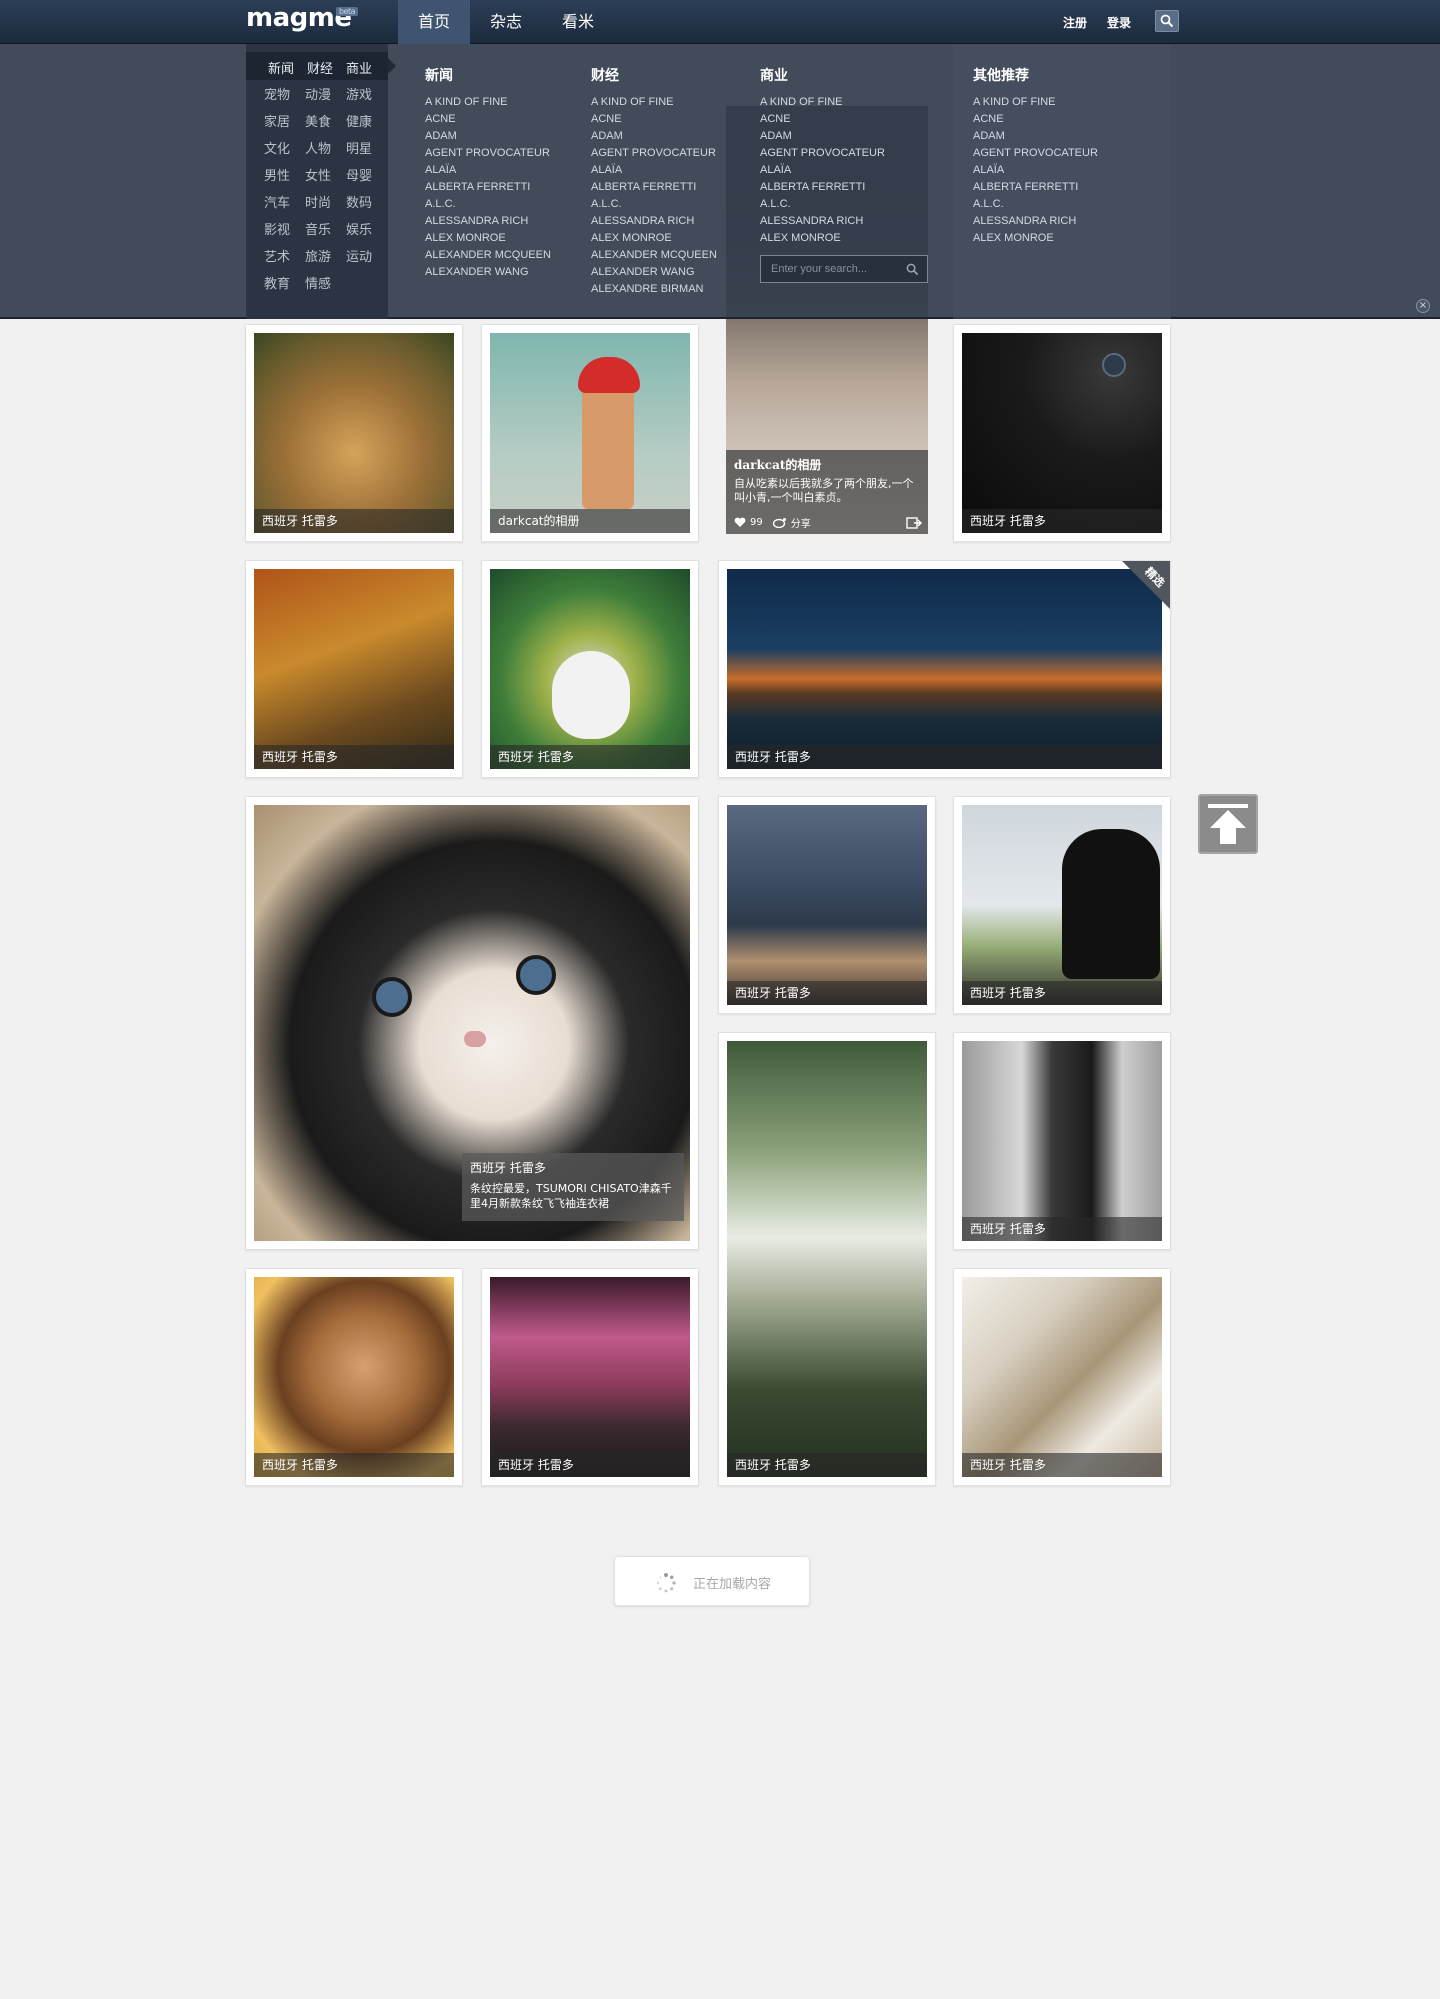 This screenshot has width=1440, height=1999. Describe the element at coordinates (506, 22) in the screenshot. I see `nav-magazine: 杂志` at that location.